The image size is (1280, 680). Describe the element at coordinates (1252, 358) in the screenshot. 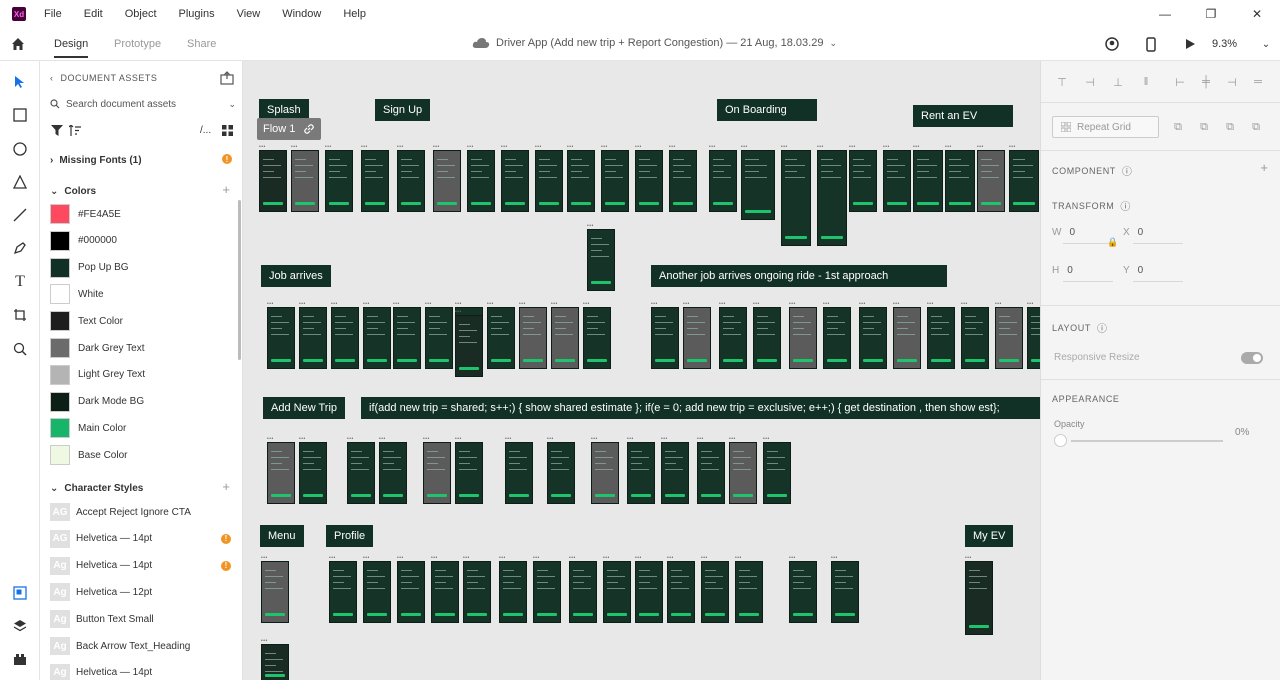

I see `responsive-resize-toggle` at that location.